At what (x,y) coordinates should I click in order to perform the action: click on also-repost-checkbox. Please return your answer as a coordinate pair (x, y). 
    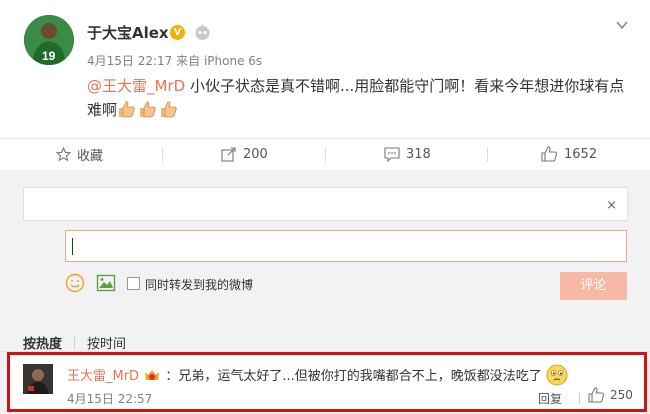
    Looking at the image, I should click on (133, 283).